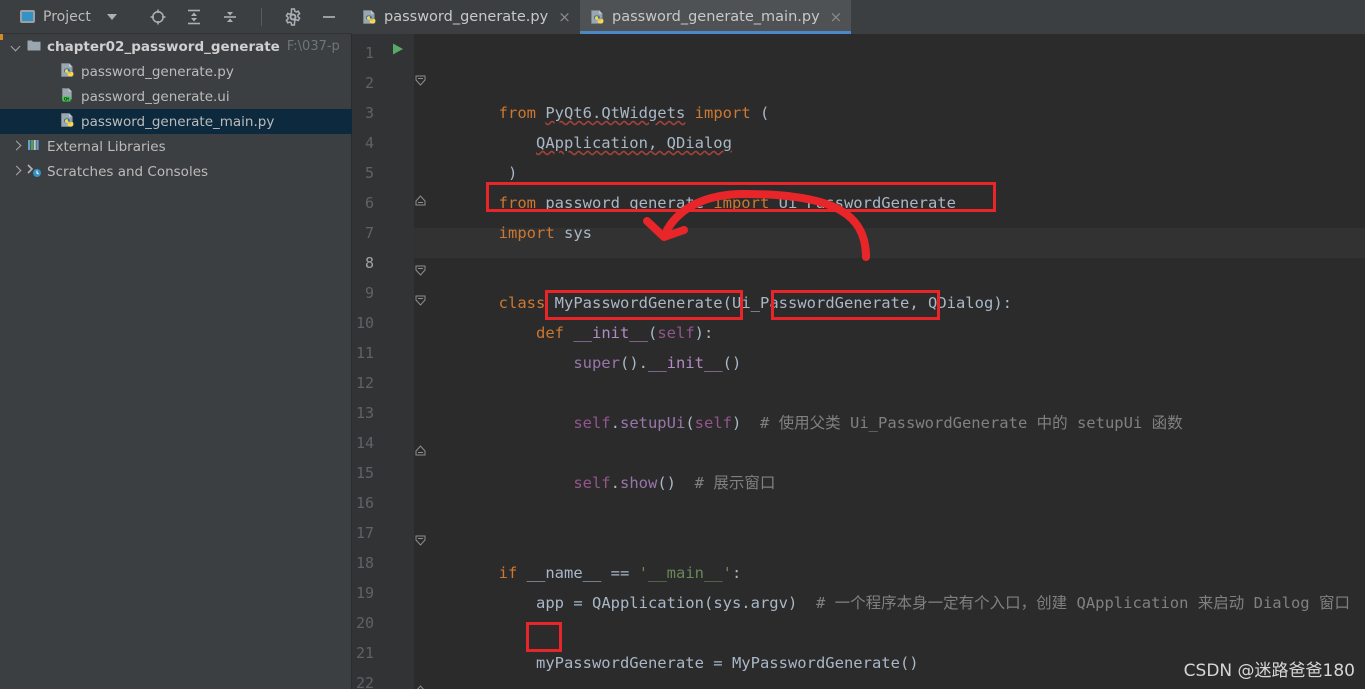  I want to click on line-number-13: 13, so click(364, 413).